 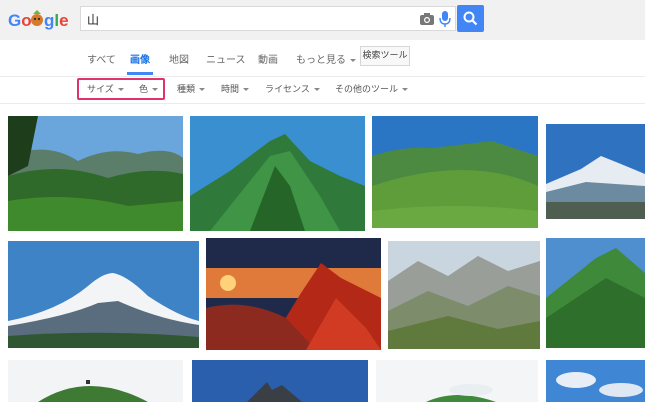 I want to click on search-icon, so click(x=470, y=18).